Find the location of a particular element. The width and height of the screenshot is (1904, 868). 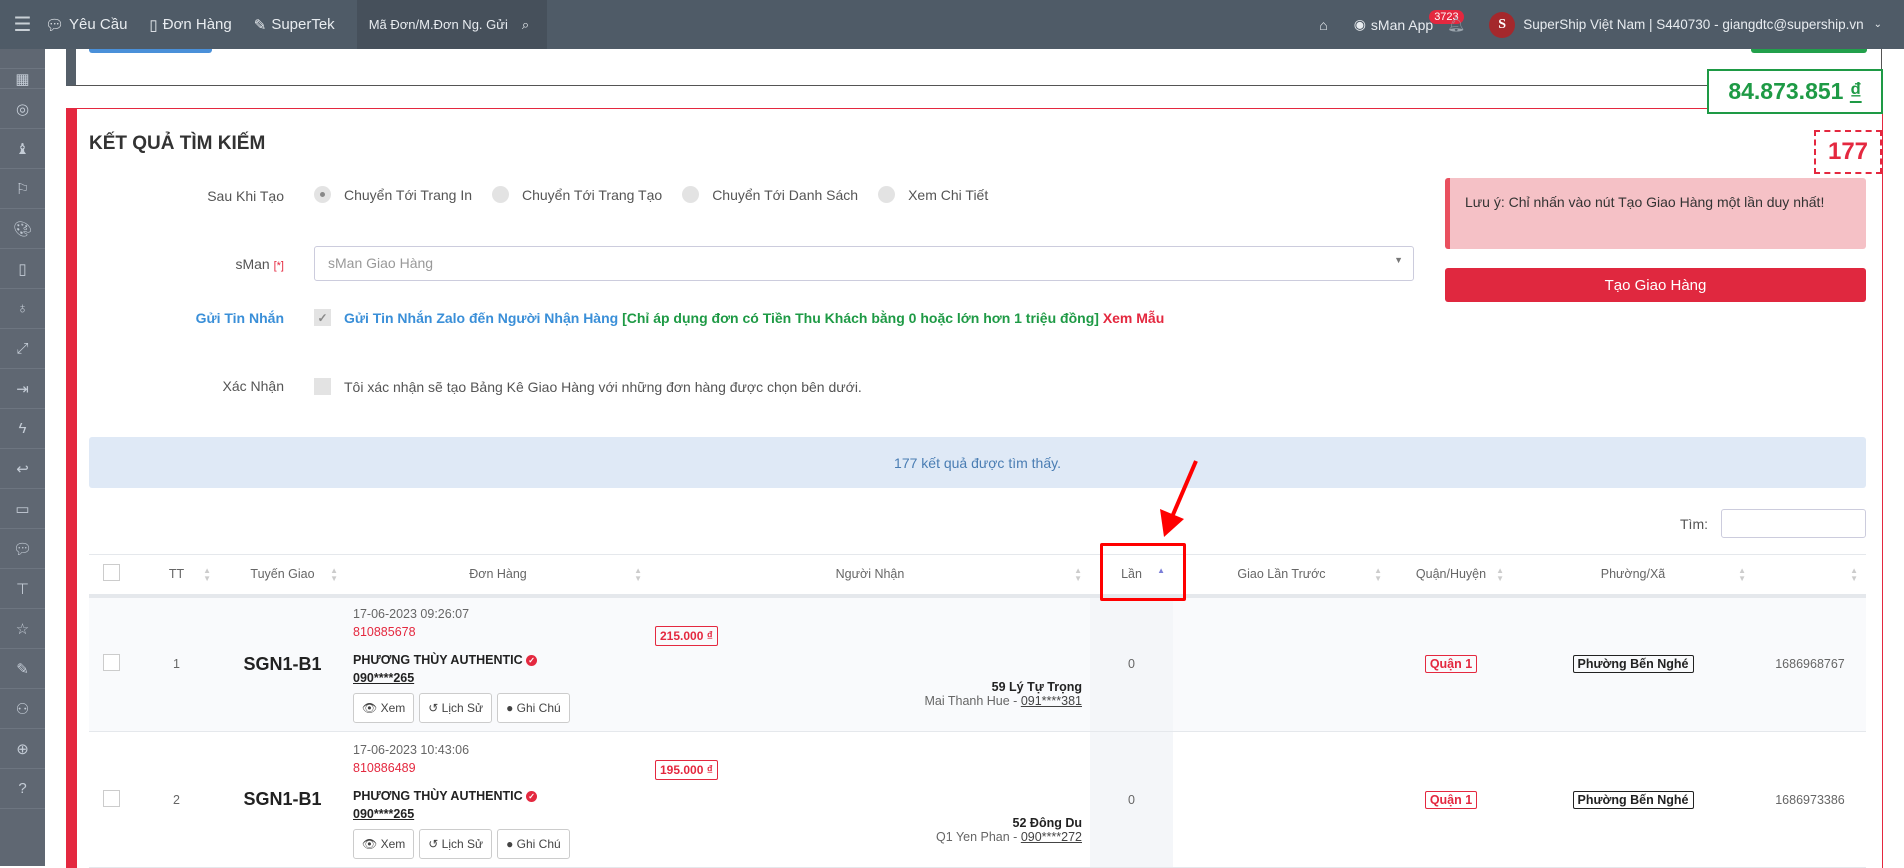

filter-panel is located at coordinates (974, 67).